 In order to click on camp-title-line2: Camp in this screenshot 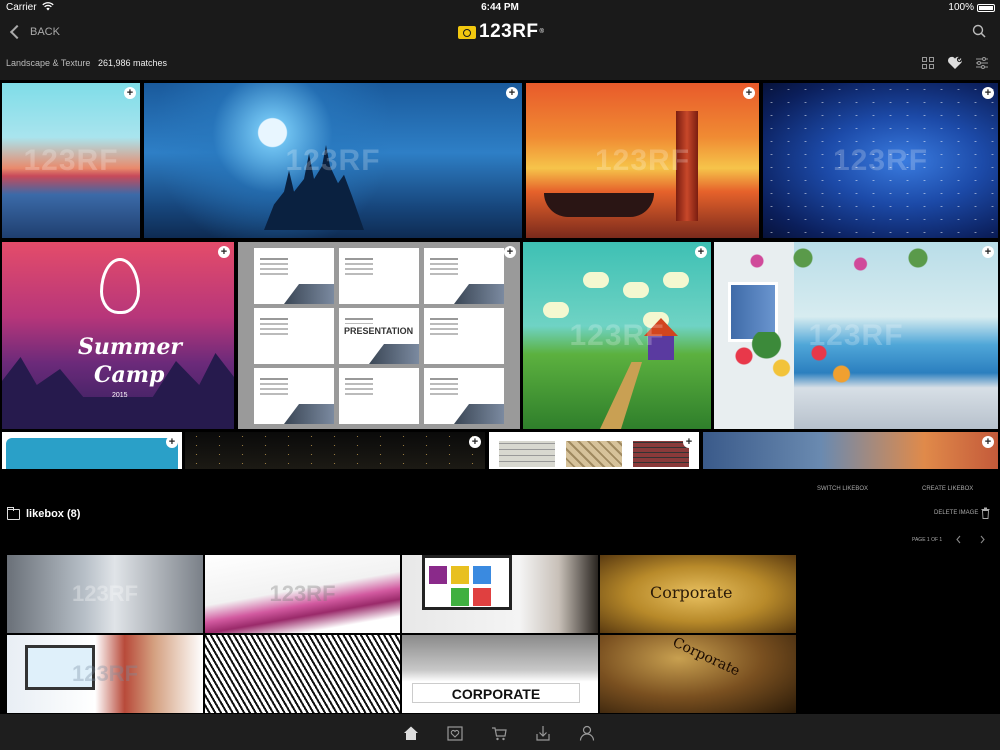, I will do `click(129, 375)`.